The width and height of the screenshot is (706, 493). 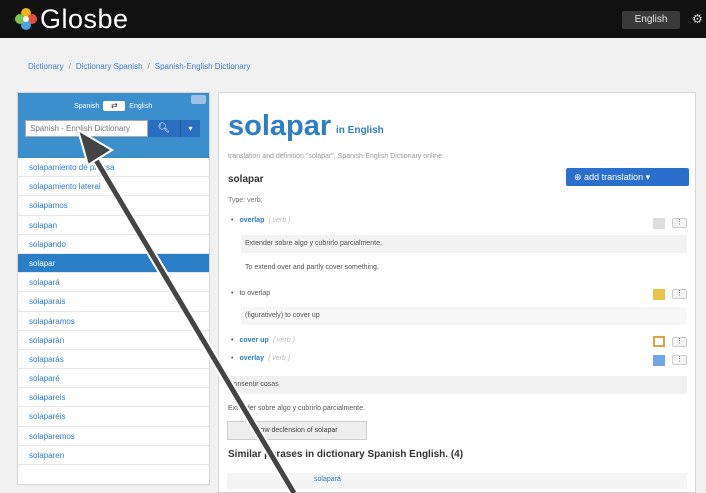 I want to click on add-translation-button: ⊕ add translation ▾, so click(x=627, y=177).